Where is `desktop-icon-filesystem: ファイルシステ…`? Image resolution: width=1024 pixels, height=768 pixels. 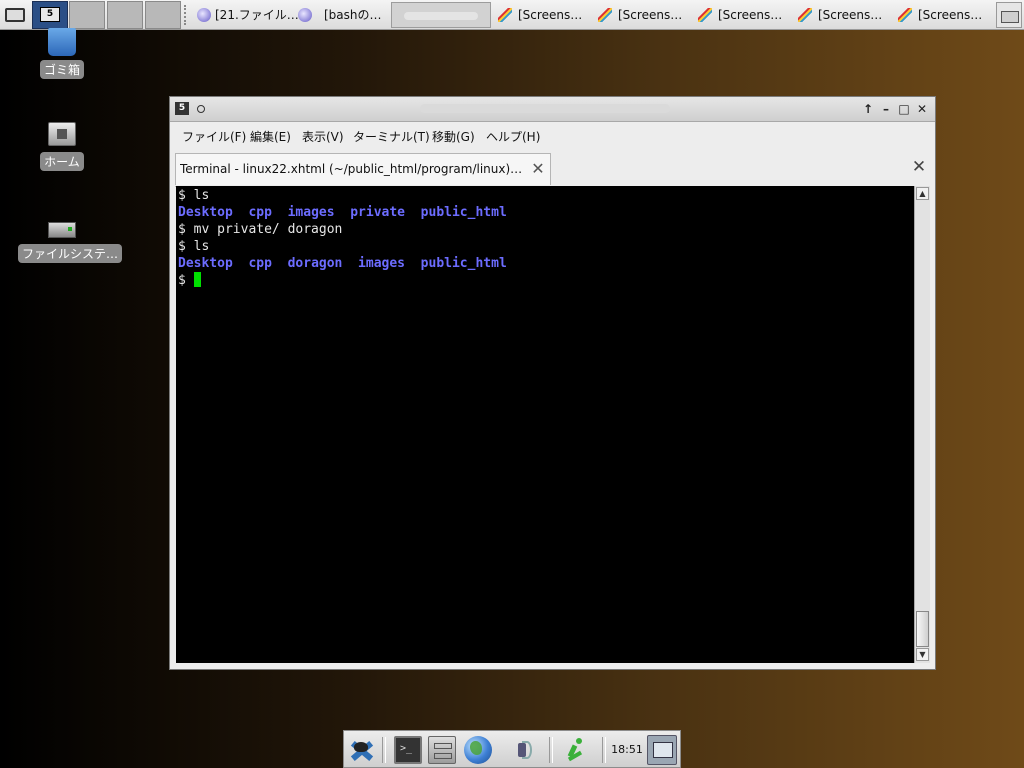 desktop-icon-filesystem: ファイルシステ… is located at coordinates (70, 240).